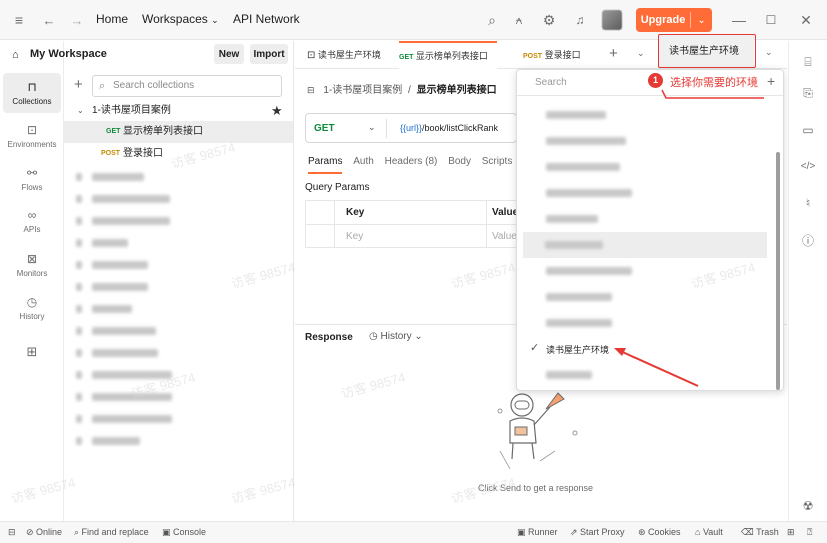 This screenshot has width=827, height=543. Describe the element at coordinates (613, 53) in the screenshot. I see `add-tab-icon: +` at that location.